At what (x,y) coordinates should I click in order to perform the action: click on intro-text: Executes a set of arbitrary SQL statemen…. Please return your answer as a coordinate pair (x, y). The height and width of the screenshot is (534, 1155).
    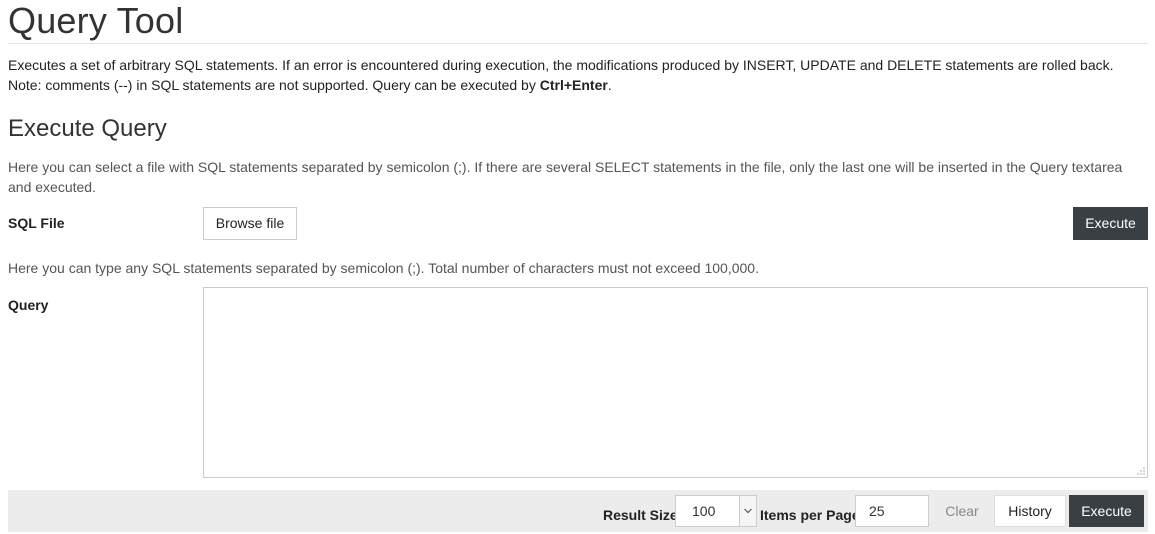
    Looking at the image, I should click on (578, 75).